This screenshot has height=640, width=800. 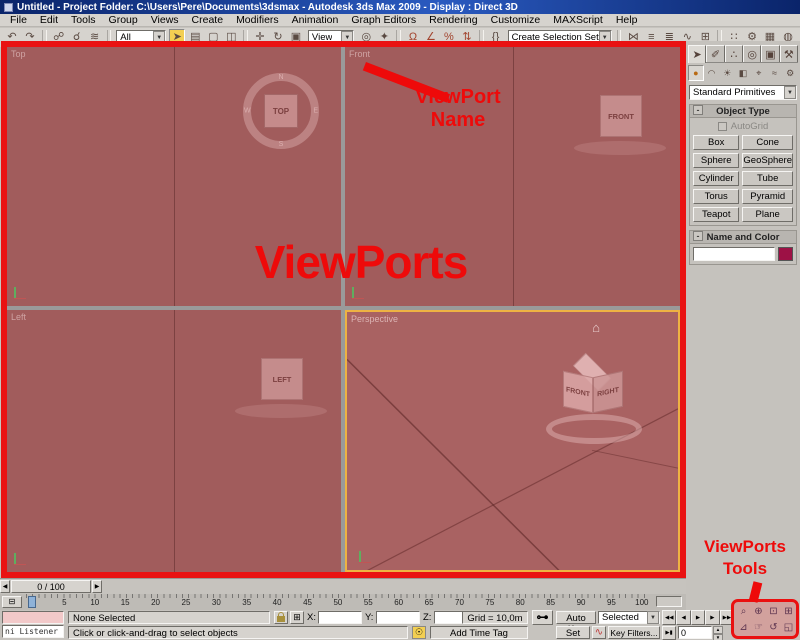 I want to click on set-key-button: Set Key, so click(x=573, y=633).